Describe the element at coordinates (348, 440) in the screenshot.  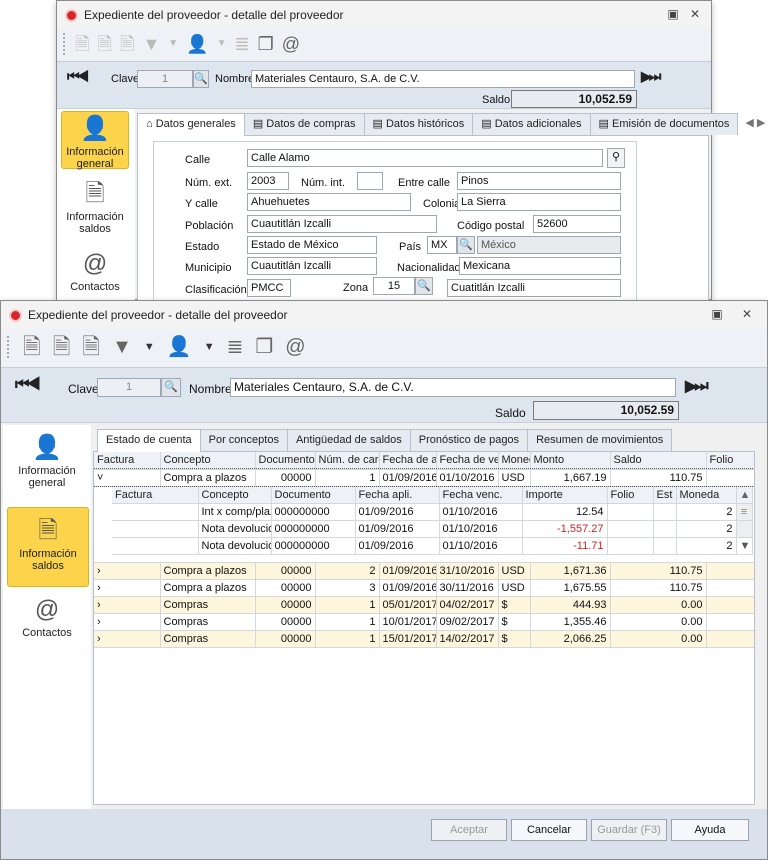
I see `tab-antiguedad-saldos: Antigüedad de saldos` at that location.